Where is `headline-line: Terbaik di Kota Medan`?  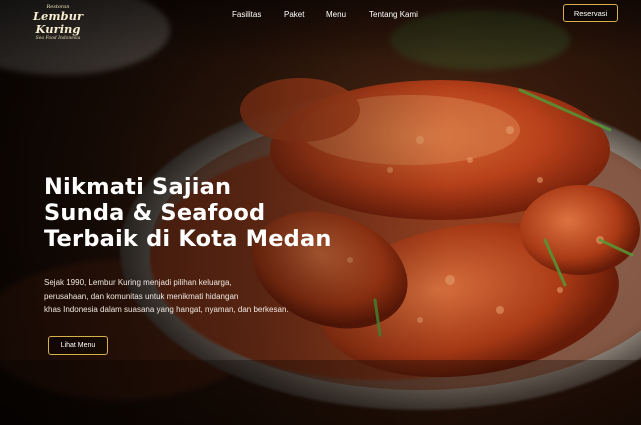 headline-line: Terbaik di Kota Medan is located at coordinates (188, 239).